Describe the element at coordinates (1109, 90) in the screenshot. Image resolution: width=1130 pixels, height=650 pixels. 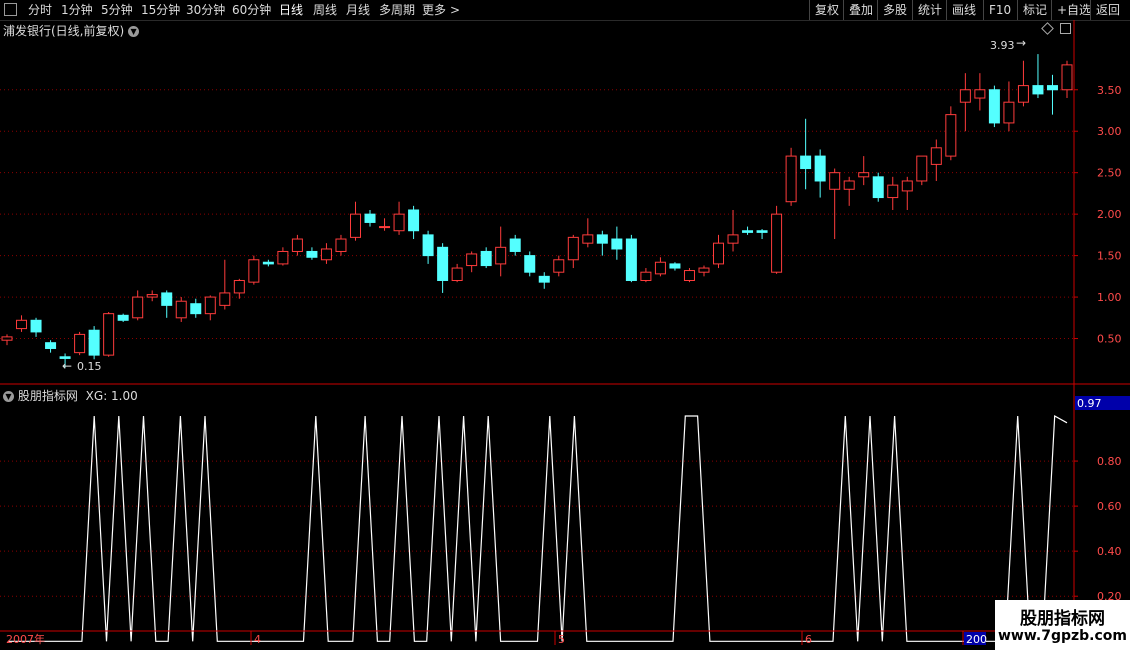
I see `y-tick-label: 3.50` at that location.